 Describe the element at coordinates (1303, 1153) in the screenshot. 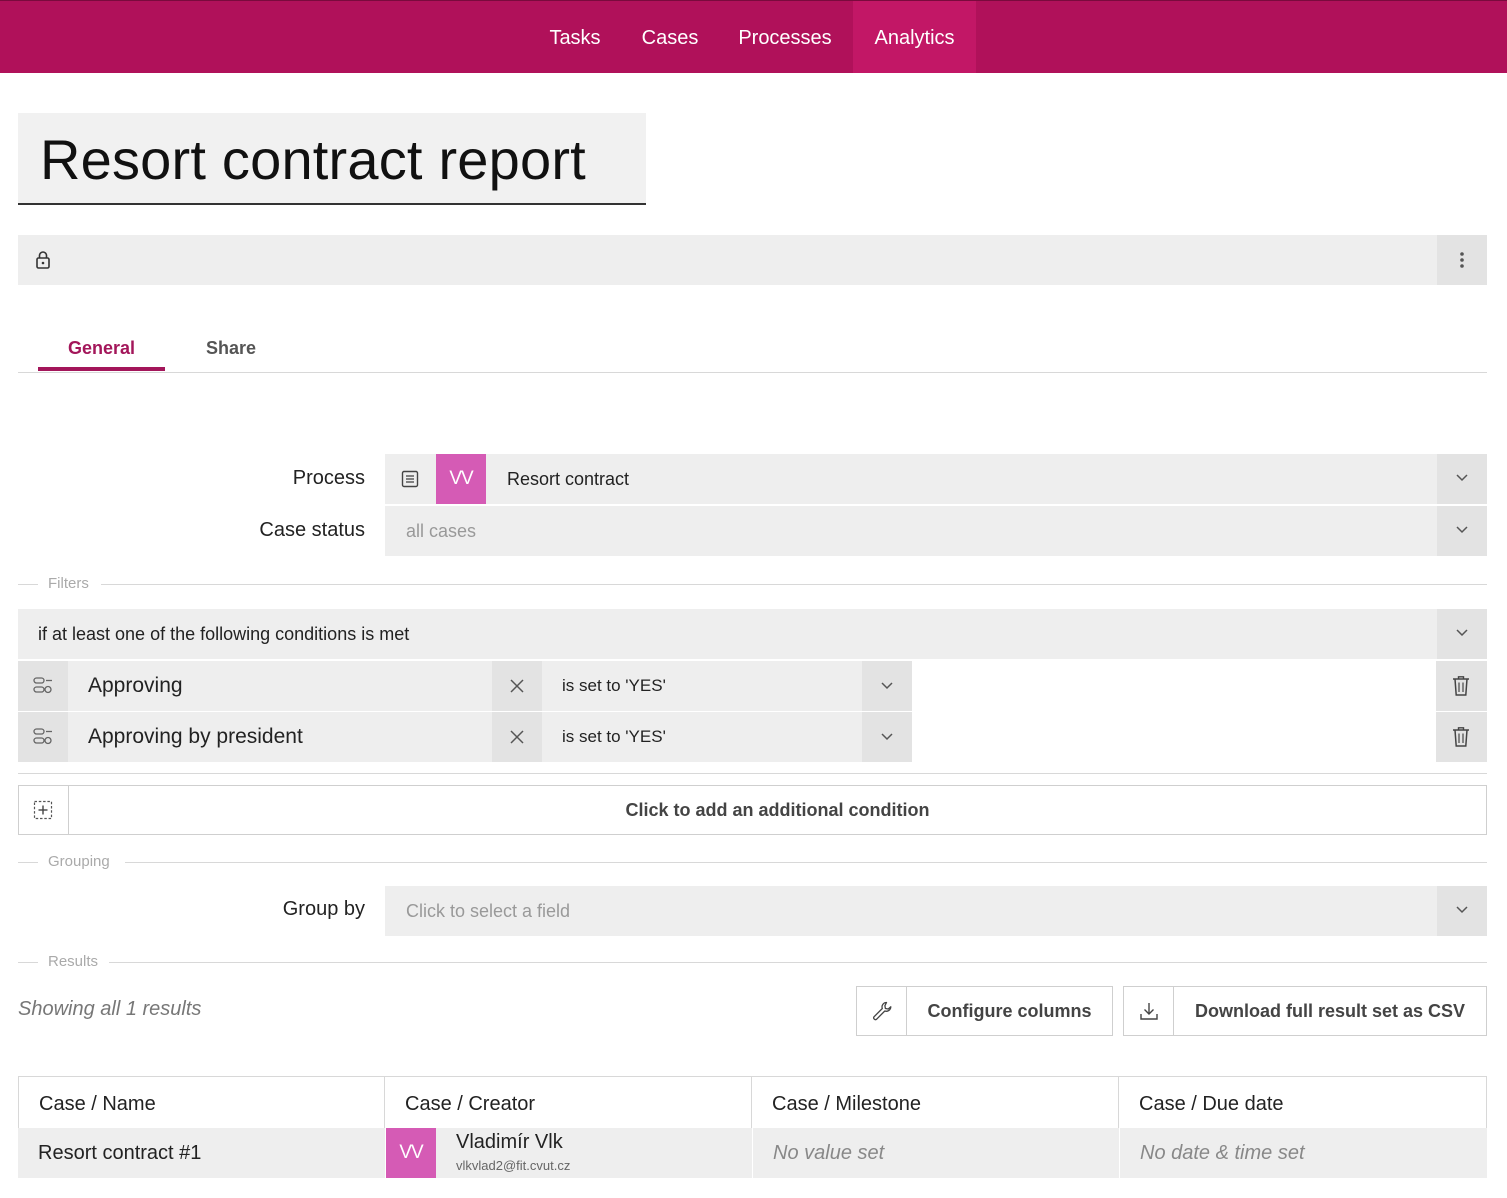

I see `cell-case-due-date: No date & time set` at that location.